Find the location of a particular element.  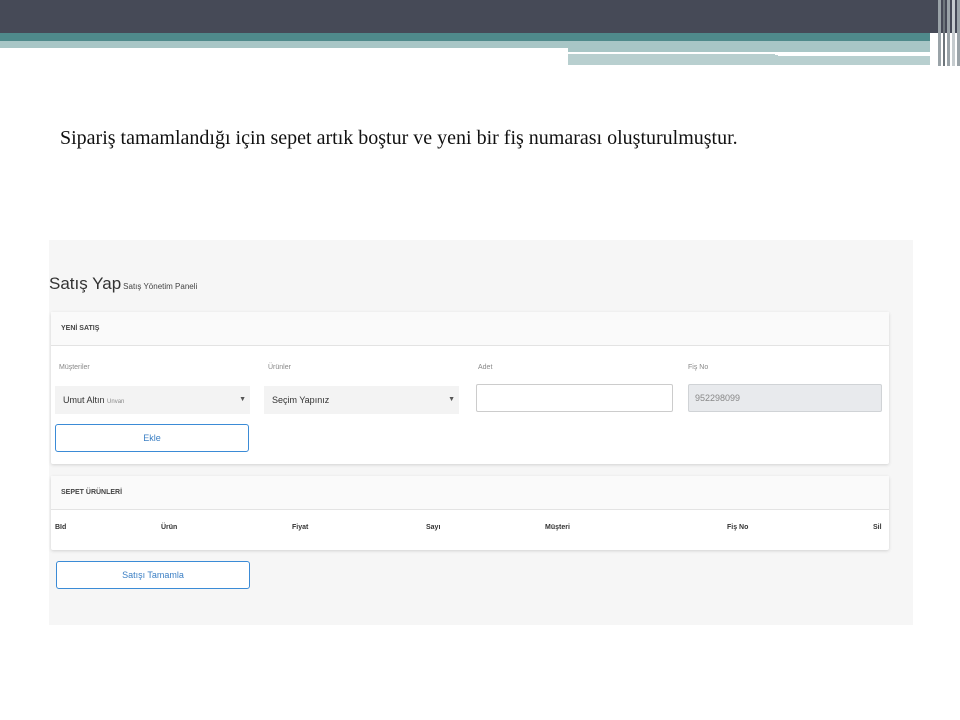

column-header-bid: BId is located at coordinates (61, 527).